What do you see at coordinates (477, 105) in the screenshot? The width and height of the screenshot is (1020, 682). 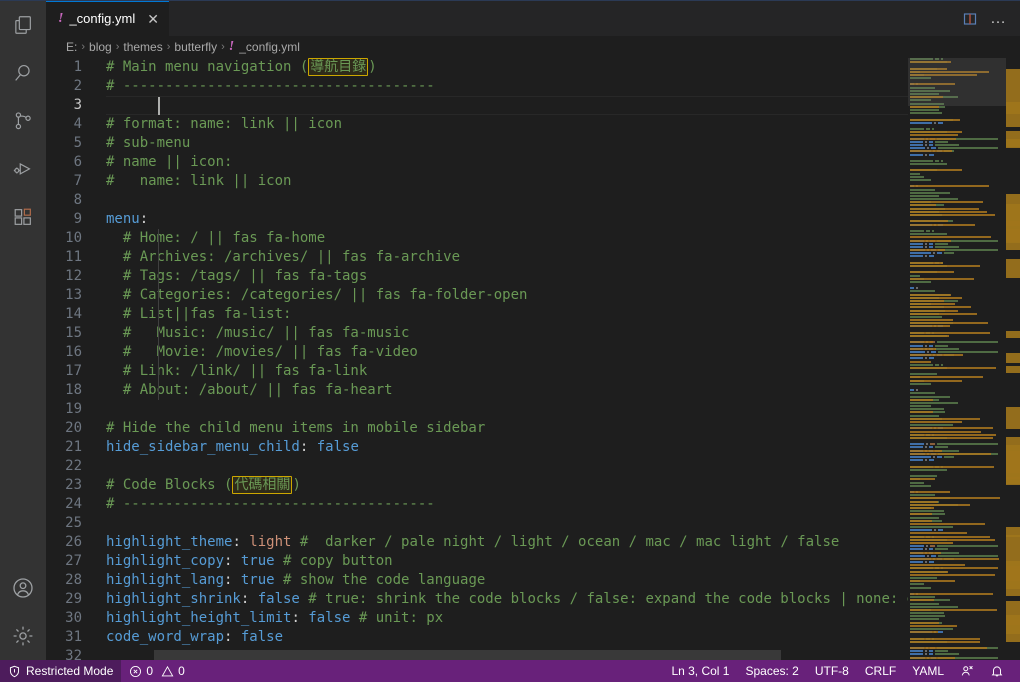 I see `code-line: 3` at bounding box center [477, 105].